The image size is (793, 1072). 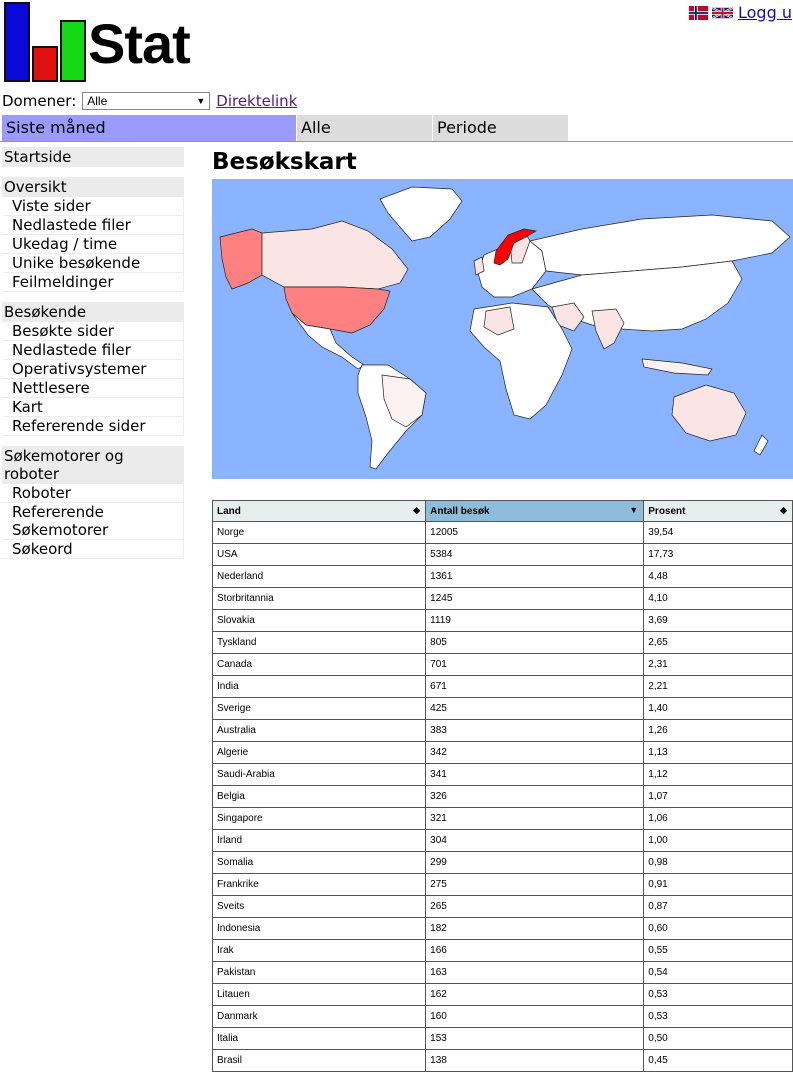 What do you see at coordinates (149, 128) in the screenshot?
I see `tab-siste-maned: Siste måned` at bounding box center [149, 128].